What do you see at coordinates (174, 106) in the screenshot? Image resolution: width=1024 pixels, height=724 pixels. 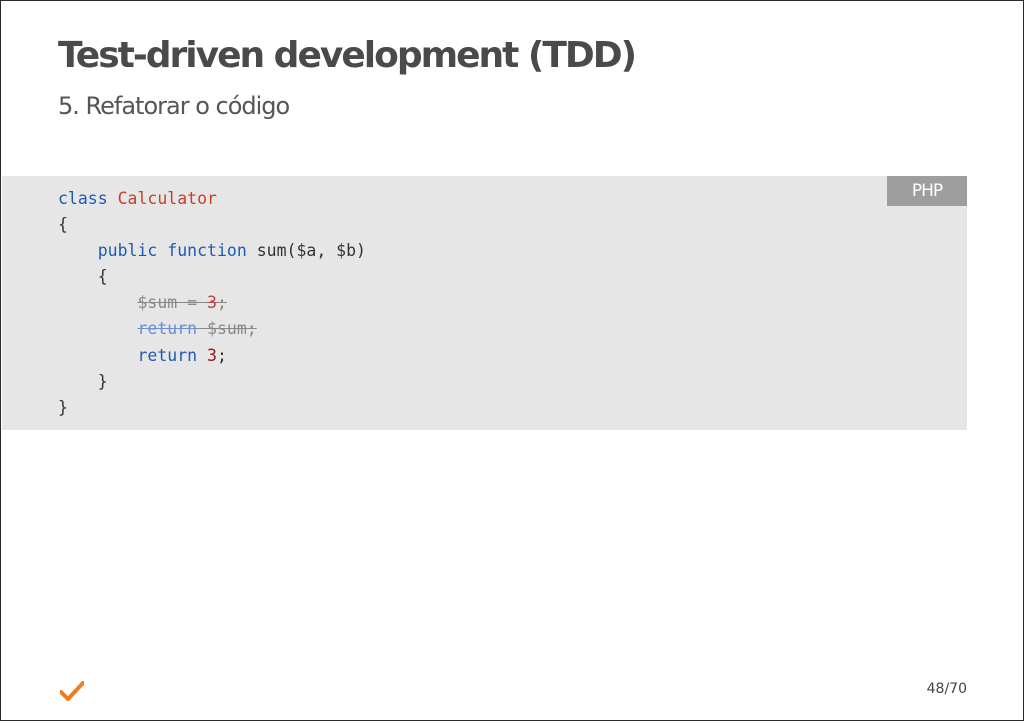 I see `slide-subtitle: 5. Refatorar o código` at bounding box center [174, 106].